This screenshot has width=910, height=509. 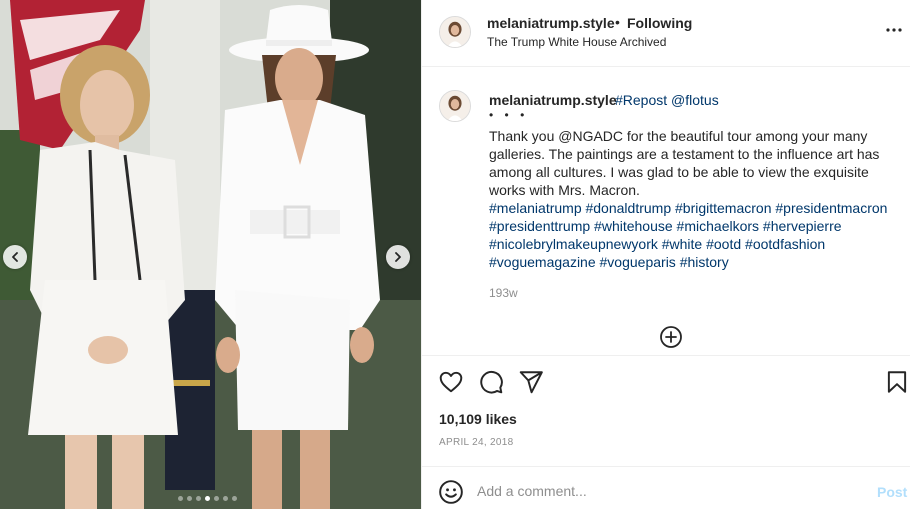 What do you see at coordinates (667, 100) in the screenshot?
I see `repost-link: #Repost @flotus` at bounding box center [667, 100].